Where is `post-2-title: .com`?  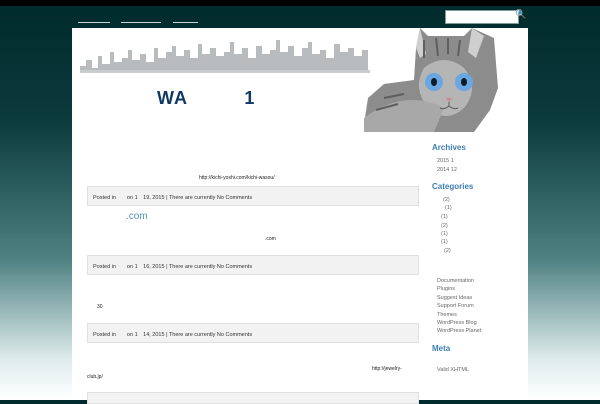 post-2-title: .com is located at coordinates (137, 216).